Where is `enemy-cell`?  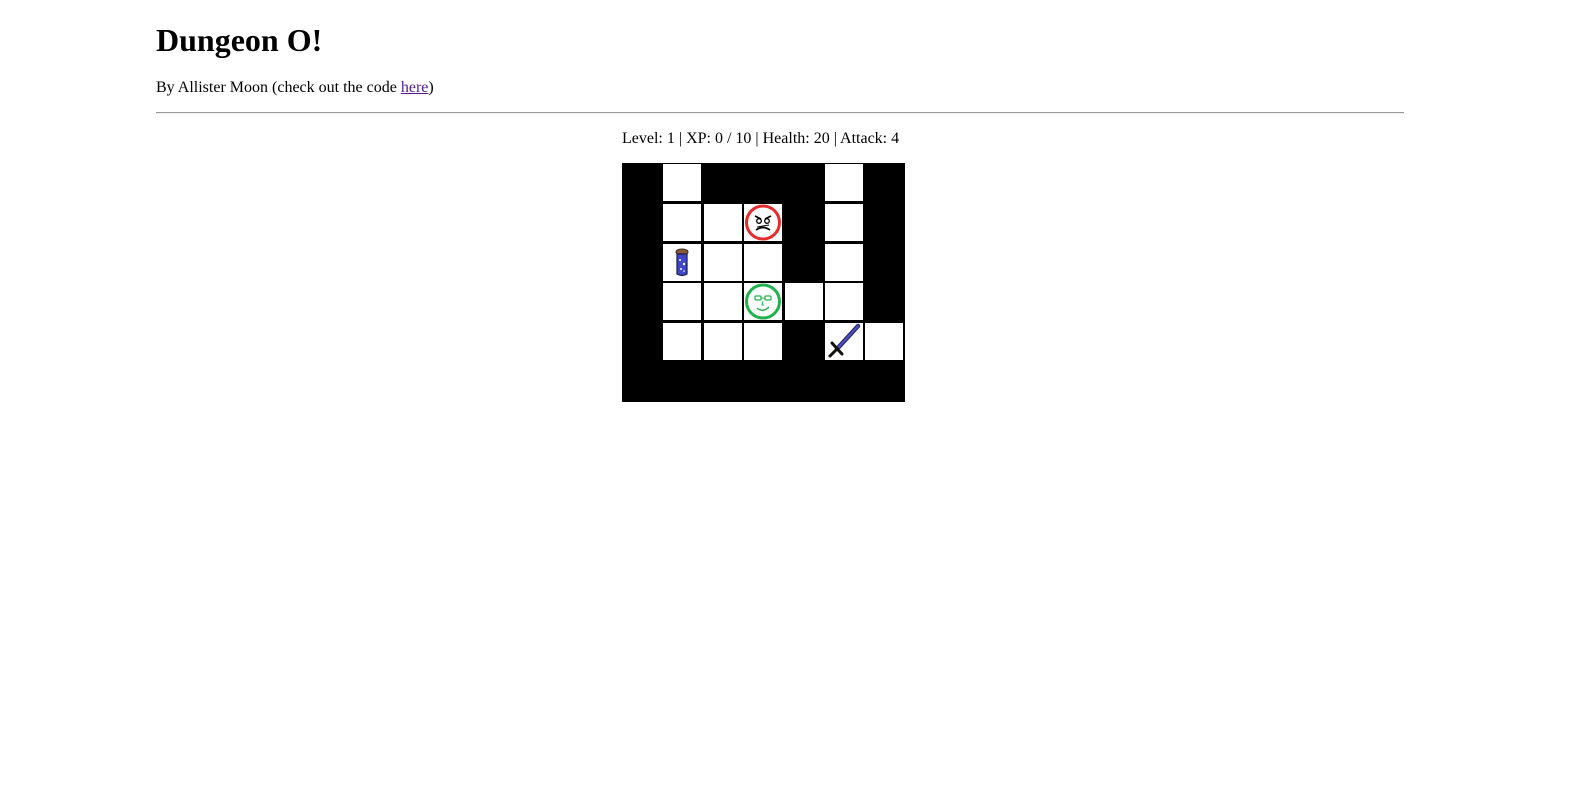 enemy-cell is located at coordinates (763, 222).